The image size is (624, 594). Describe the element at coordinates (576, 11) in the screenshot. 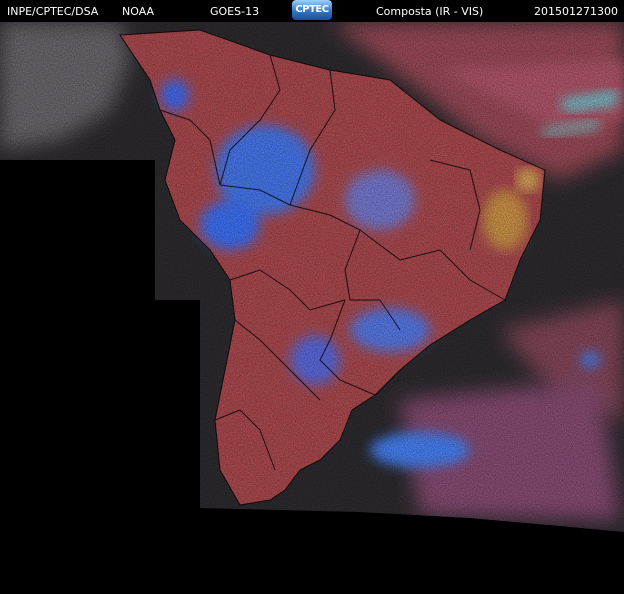

I see `timestamp-label: 201501271300` at that location.